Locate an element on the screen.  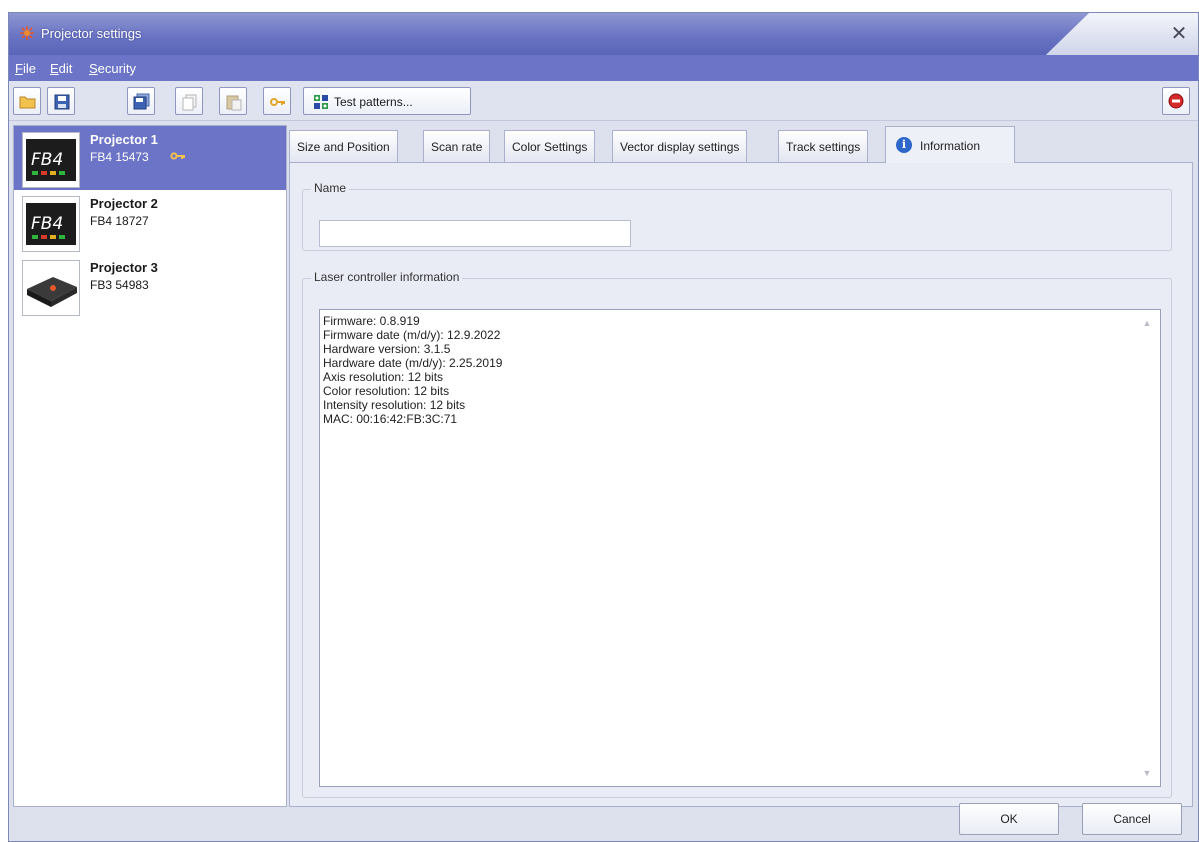
title-bar: Projector settings ✕ is located at coordinates (603, 34).